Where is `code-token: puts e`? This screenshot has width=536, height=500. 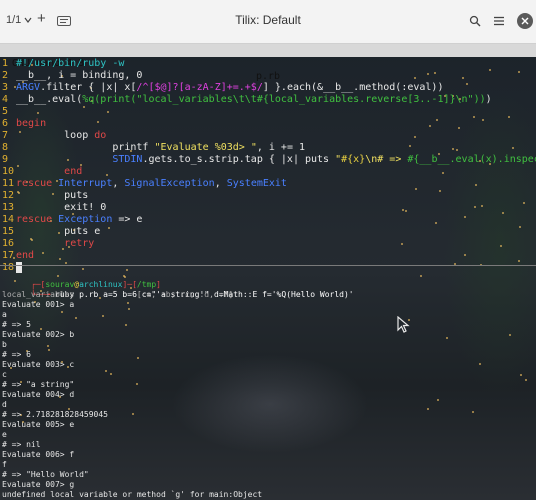 code-token: puts e is located at coordinates (58, 231).